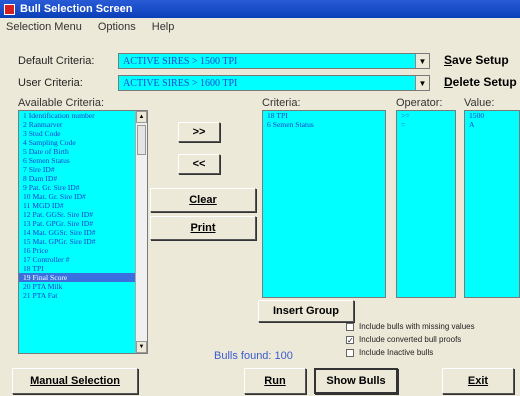 Image resolution: width=520 pixels, height=396 pixels. I want to click on scroll-up-icon: ▲, so click(141, 117).